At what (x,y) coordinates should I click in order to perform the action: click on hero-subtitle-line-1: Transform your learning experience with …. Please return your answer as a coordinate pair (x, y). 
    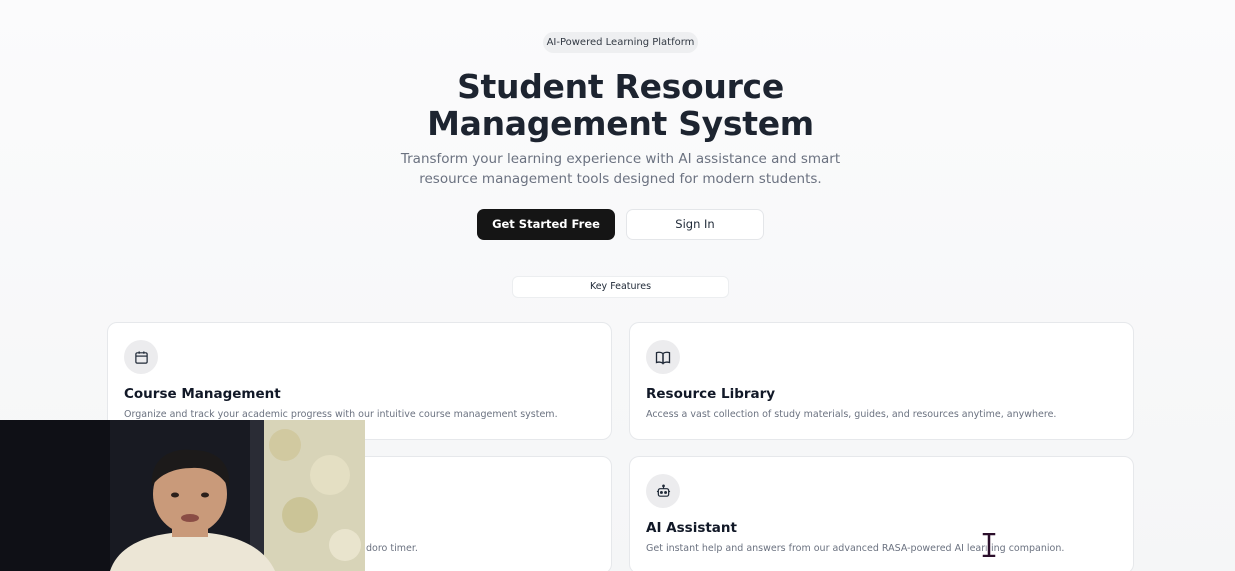
    Looking at the image, I should click on (620, 159).